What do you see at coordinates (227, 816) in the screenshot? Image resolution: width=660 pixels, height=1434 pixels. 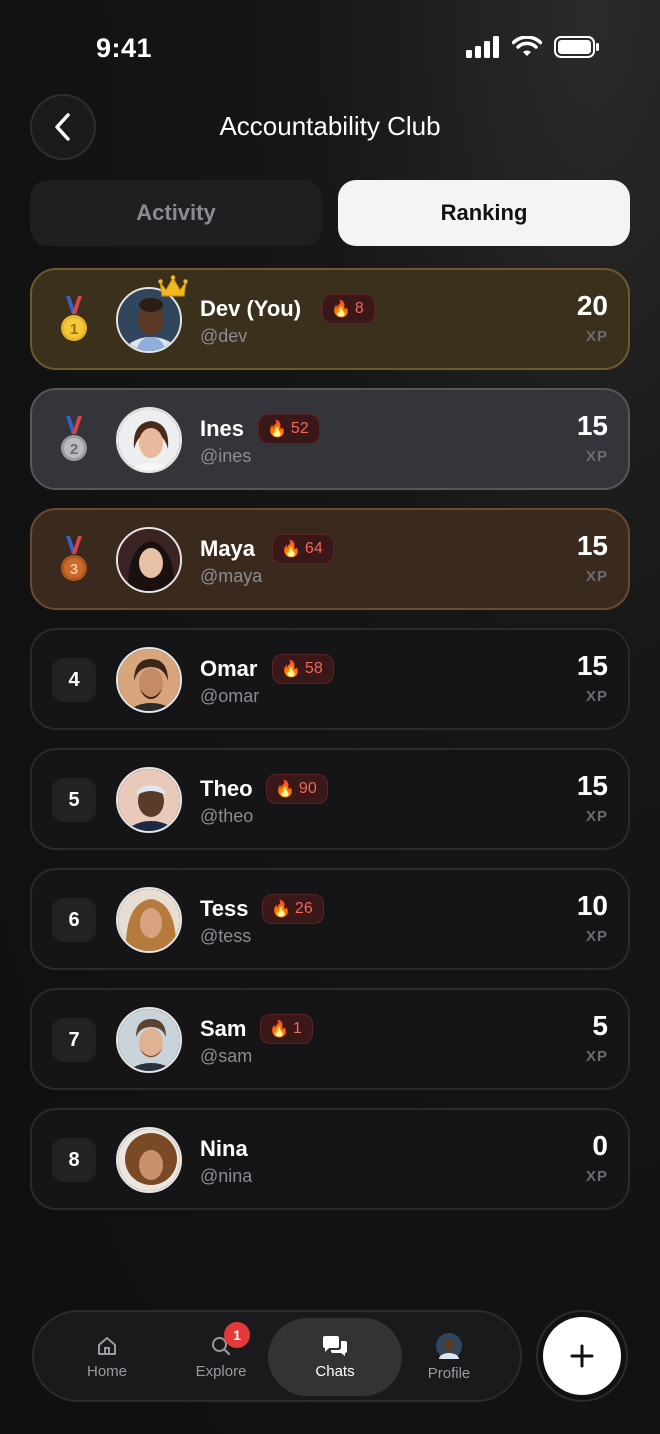 I see `member-handle: @theo` at bounding box center [227, 816].